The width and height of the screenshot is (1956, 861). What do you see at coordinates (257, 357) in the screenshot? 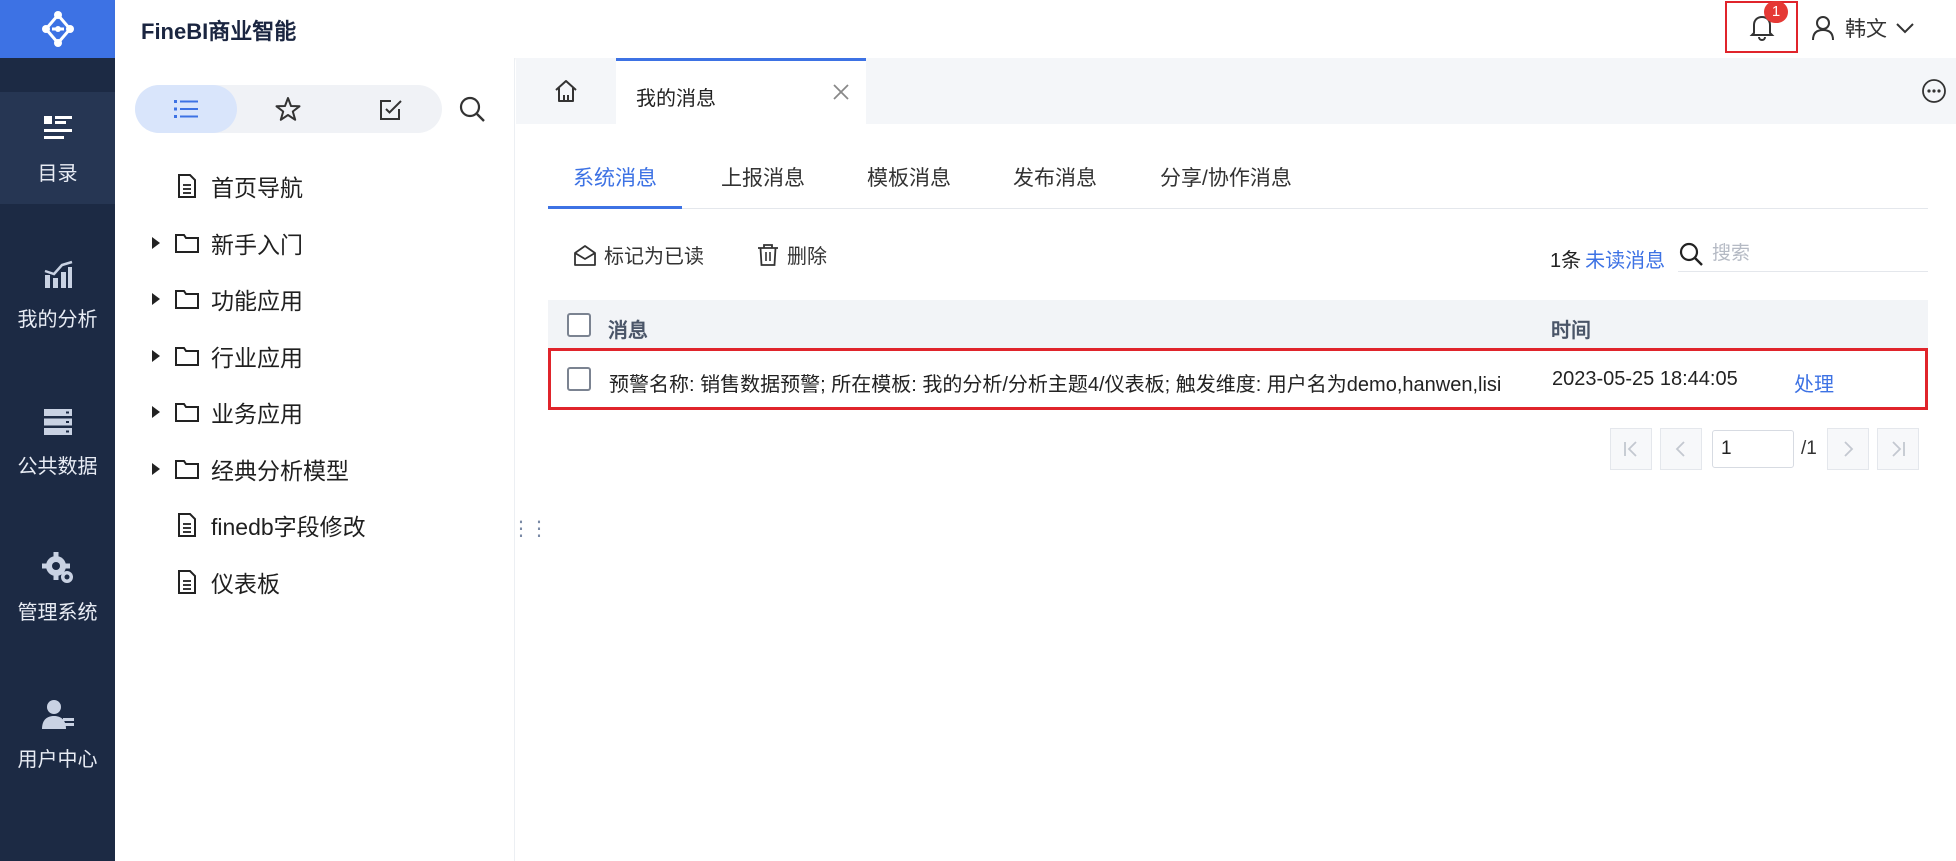
I see `tree-item-label: 行业应用` at bounding box center [257, 357].